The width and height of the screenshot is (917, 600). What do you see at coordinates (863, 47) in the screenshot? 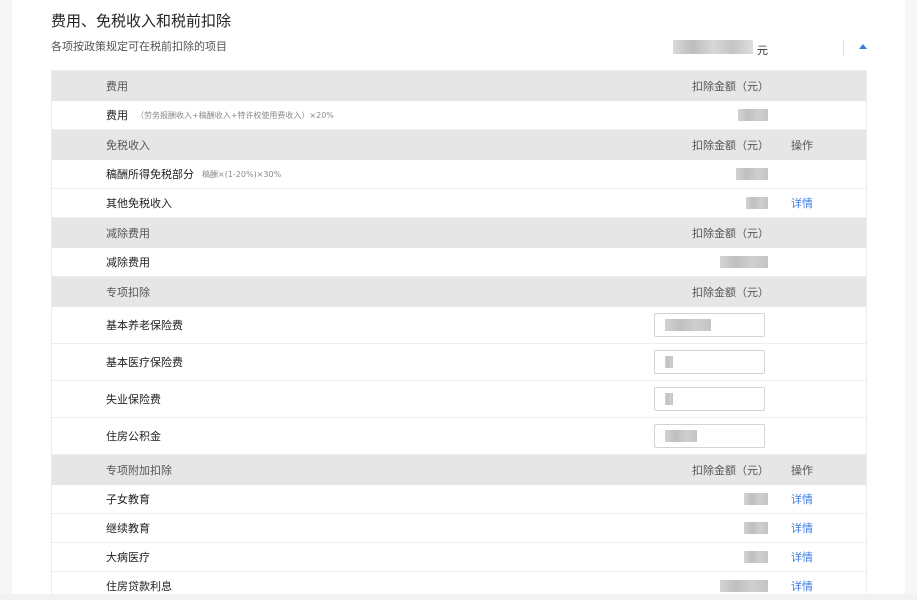
I see `caret-up-icon` at bounding box center [863, 47].